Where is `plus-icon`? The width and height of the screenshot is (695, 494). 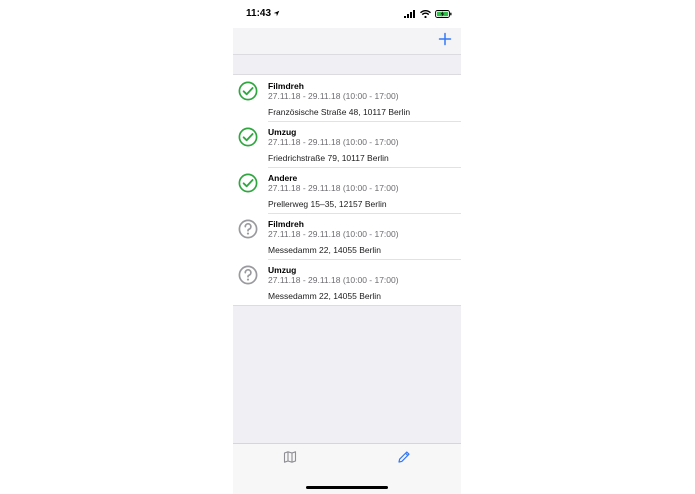 plus-icon is located at coordinates (445, 39).